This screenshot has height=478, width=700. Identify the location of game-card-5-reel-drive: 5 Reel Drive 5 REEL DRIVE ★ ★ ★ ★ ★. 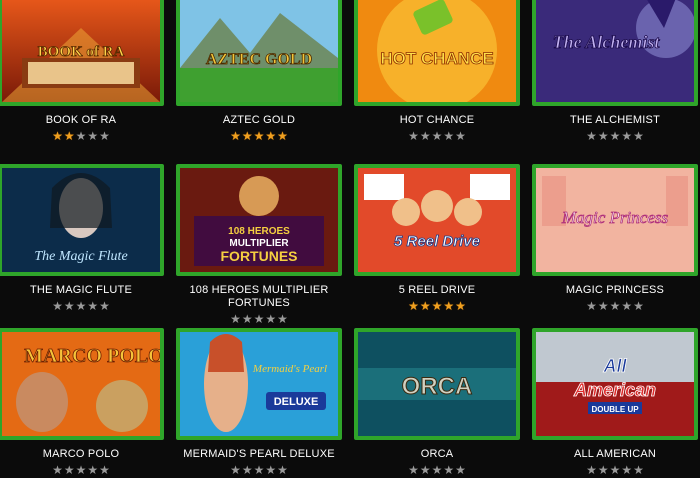
(437, 246).